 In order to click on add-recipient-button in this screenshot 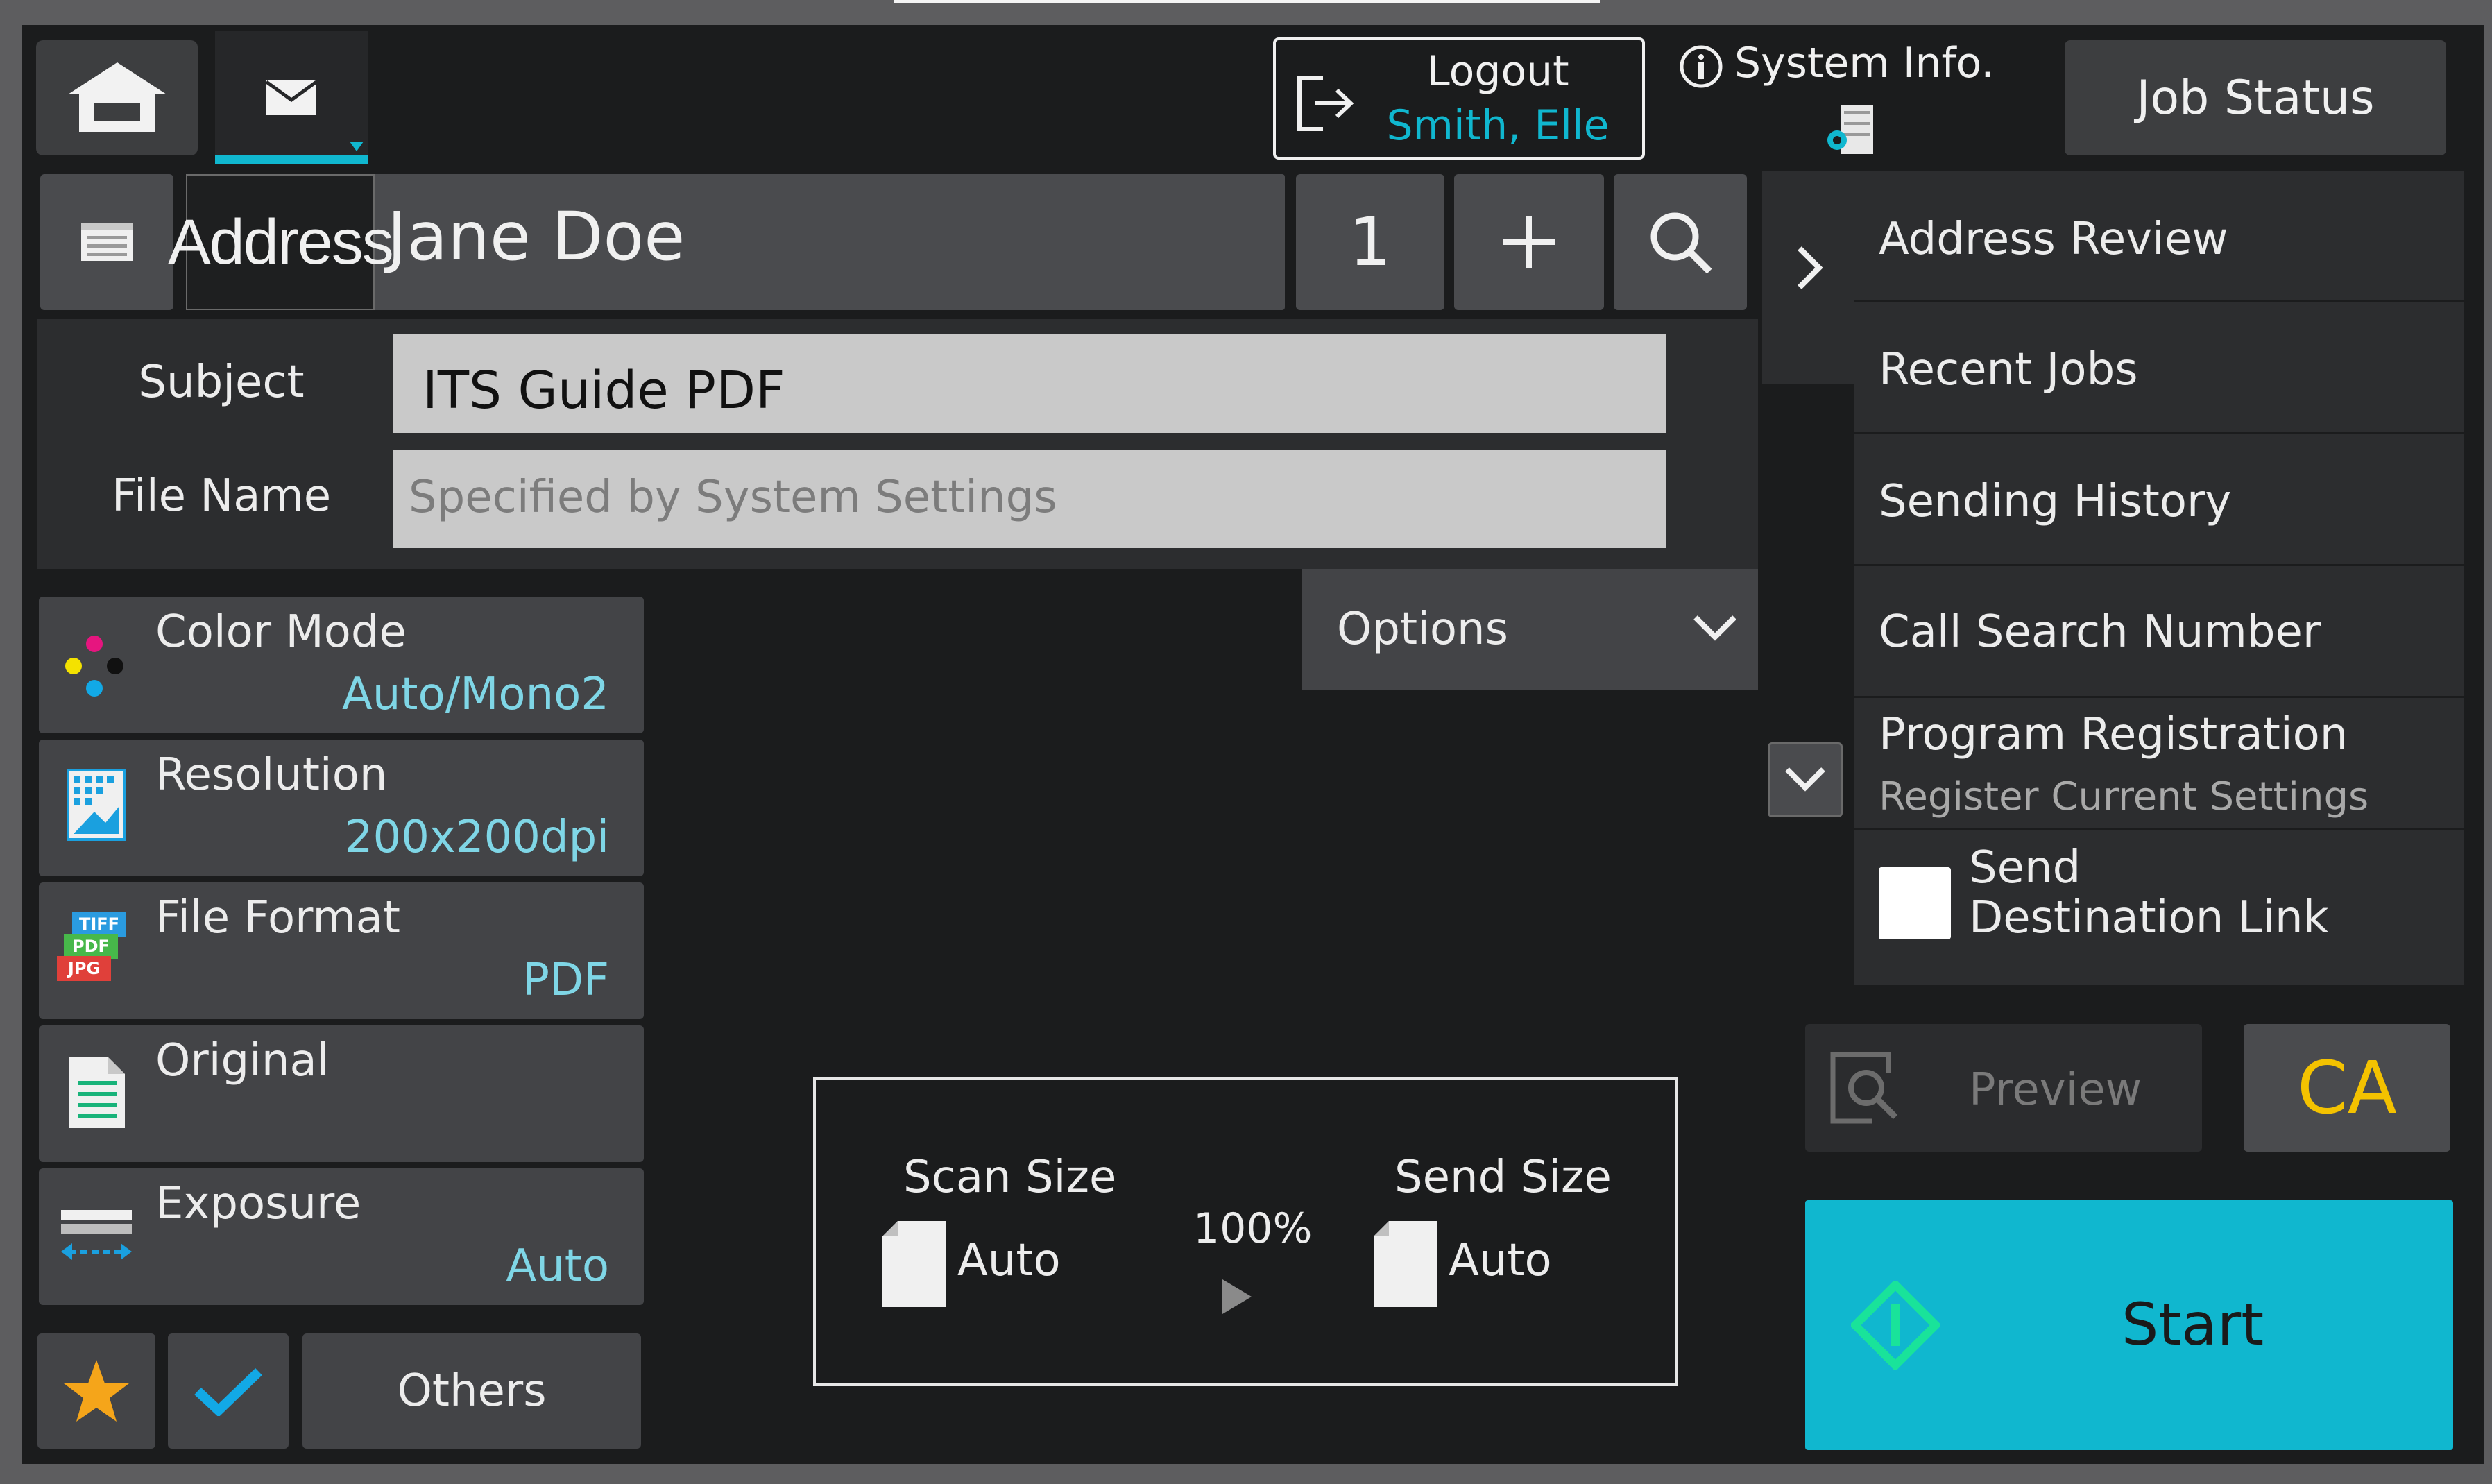, I will do `click(1529, 242)`.